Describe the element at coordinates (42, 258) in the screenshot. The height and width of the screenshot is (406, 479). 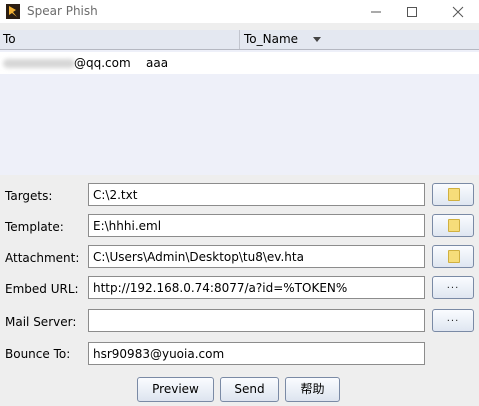
I see `attachment-label: Attachment:` at that location.